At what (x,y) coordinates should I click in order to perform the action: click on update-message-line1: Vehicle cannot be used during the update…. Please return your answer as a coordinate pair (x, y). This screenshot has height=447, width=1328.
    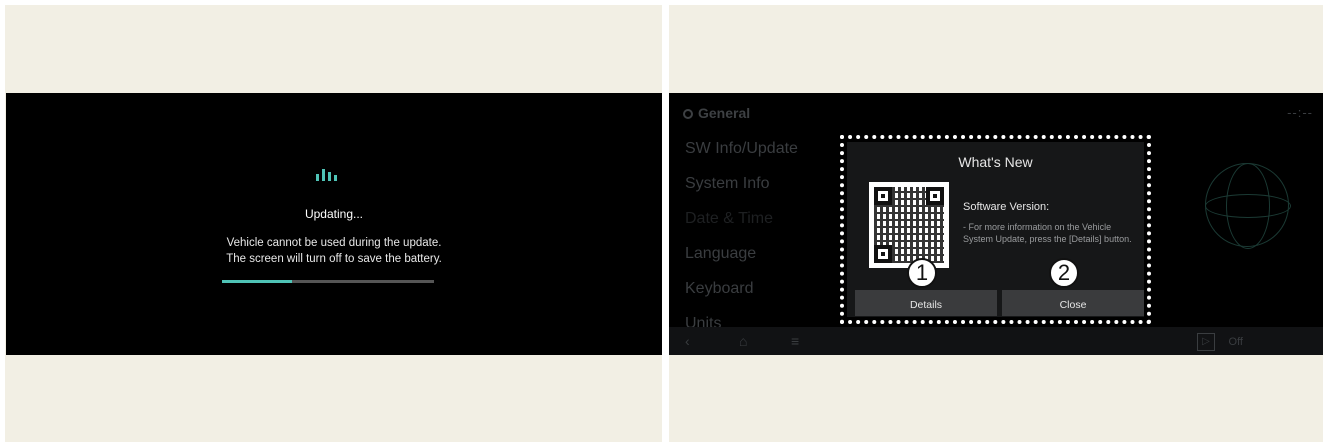
    Looking at the image, I should click on (334, 243).